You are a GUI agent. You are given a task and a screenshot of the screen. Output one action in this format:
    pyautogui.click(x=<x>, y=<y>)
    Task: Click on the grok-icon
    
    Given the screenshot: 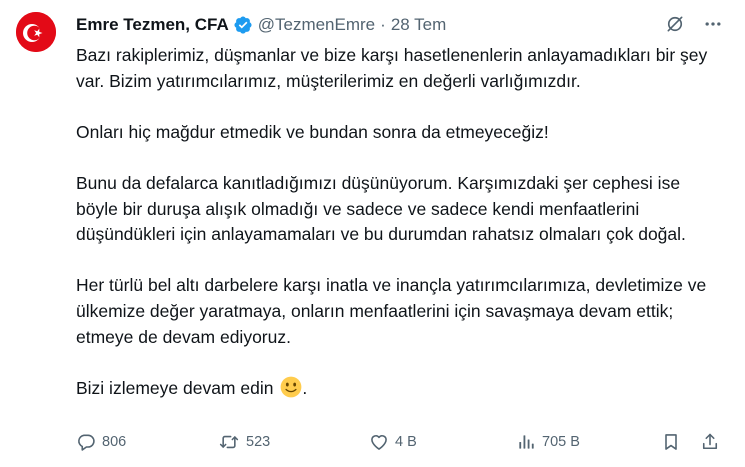 What is the action you would take?
    pyautogui.click(x=675, y=24)
    